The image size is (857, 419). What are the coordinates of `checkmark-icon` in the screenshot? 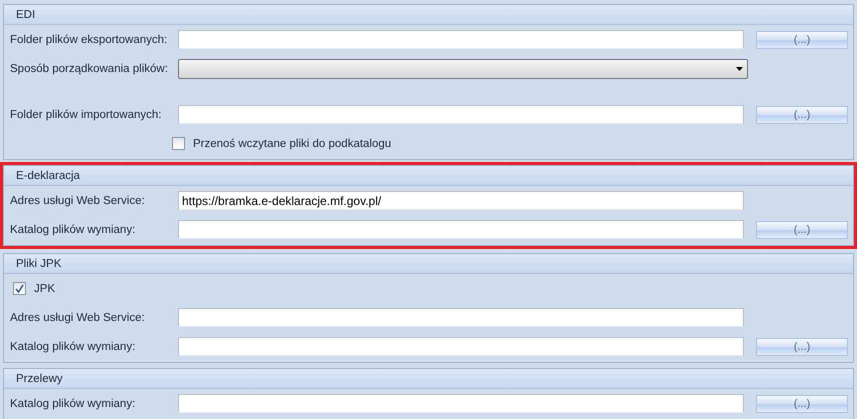 It's located at (19, 288).